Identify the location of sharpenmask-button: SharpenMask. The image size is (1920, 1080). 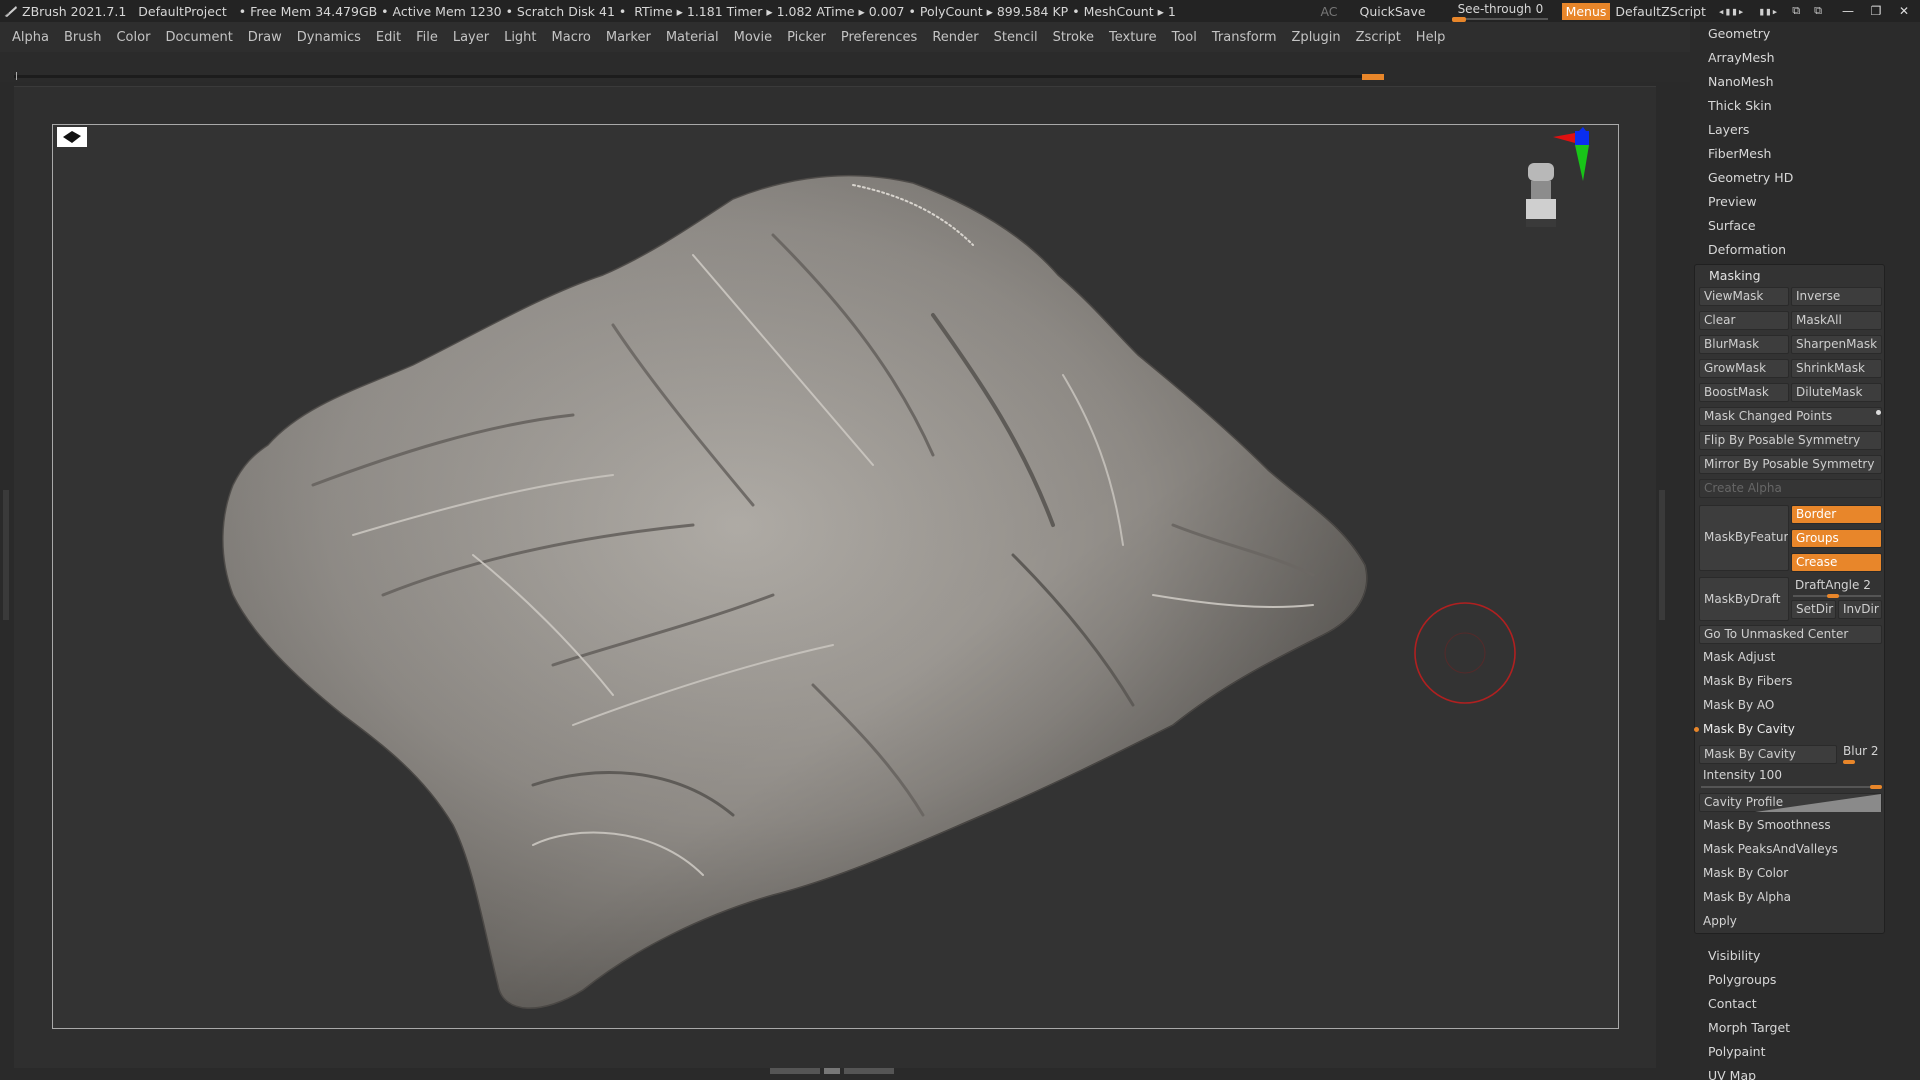
(1836, 344).